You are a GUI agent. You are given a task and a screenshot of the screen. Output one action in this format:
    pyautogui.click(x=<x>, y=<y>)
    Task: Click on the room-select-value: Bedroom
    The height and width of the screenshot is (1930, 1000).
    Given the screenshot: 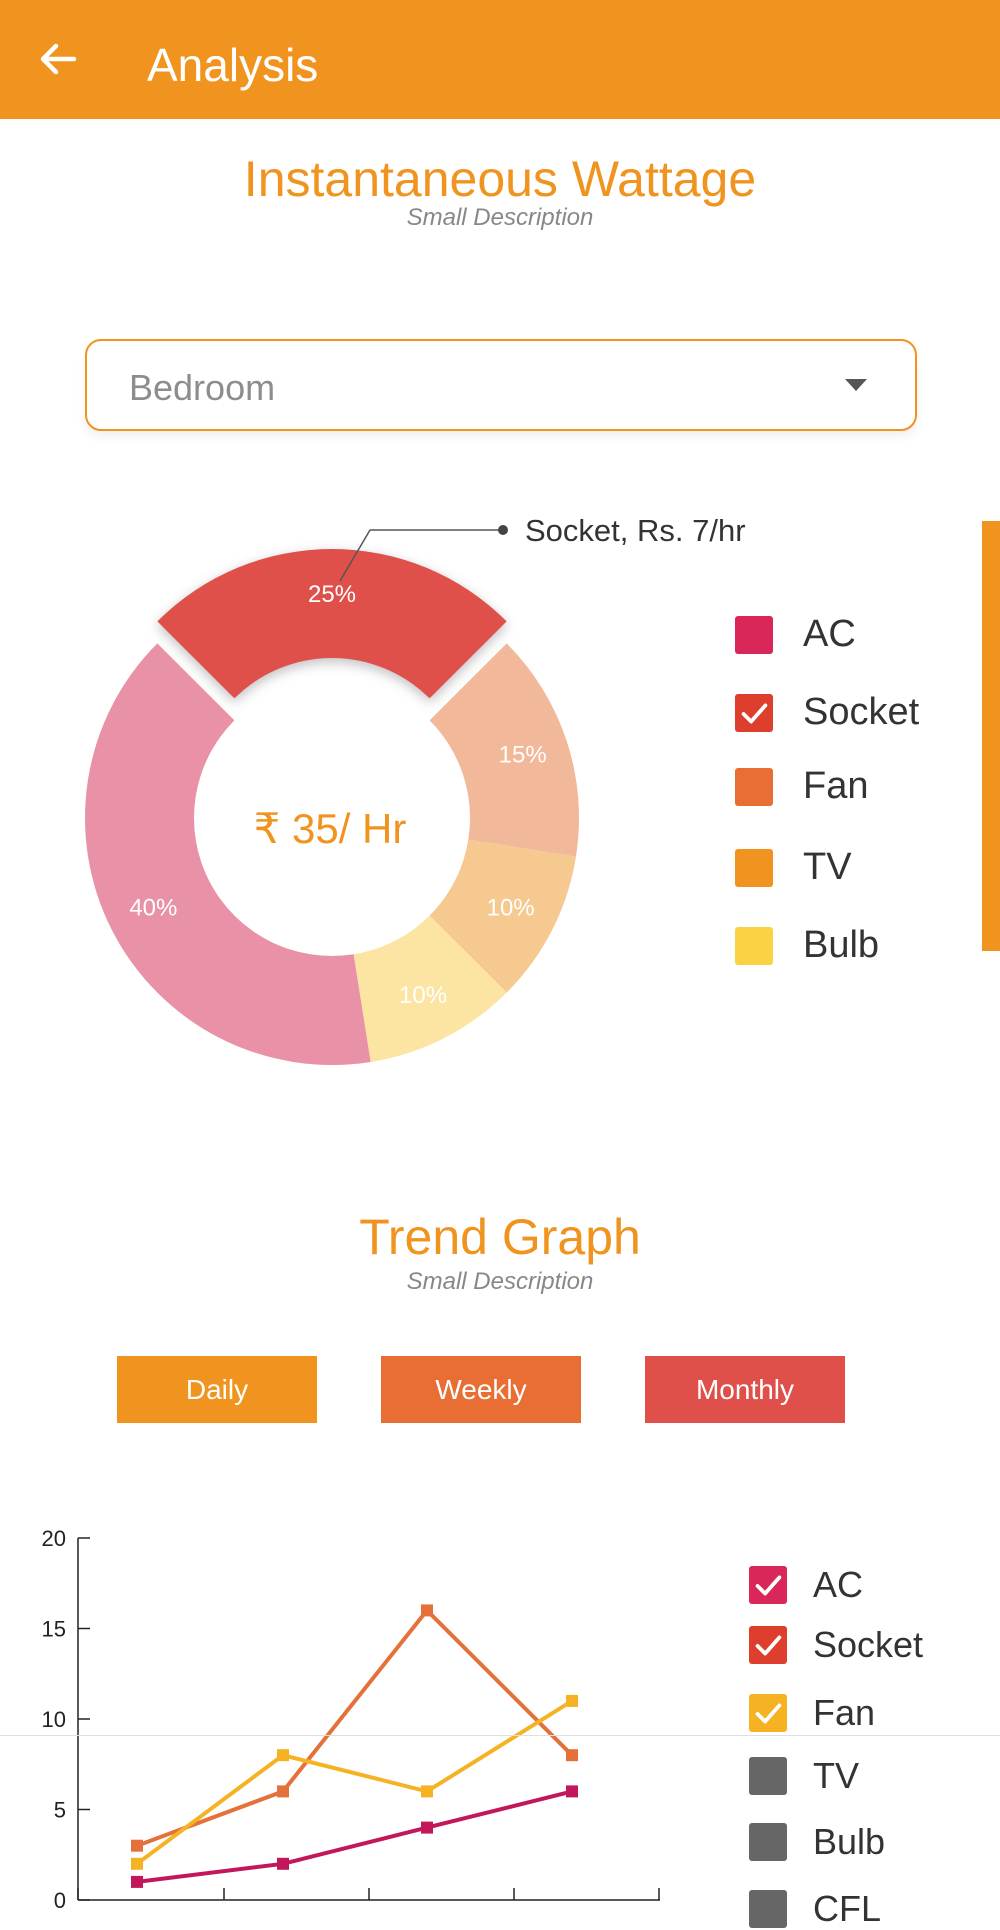 What is the action you would take?
    pyautogui.click(x=202, y=387)
    